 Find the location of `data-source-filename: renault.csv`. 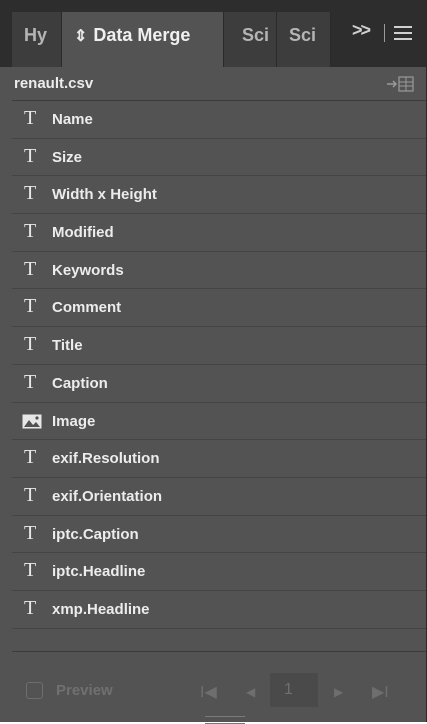

data-source-filename: renault.csv is located at coordinates (54, 83).